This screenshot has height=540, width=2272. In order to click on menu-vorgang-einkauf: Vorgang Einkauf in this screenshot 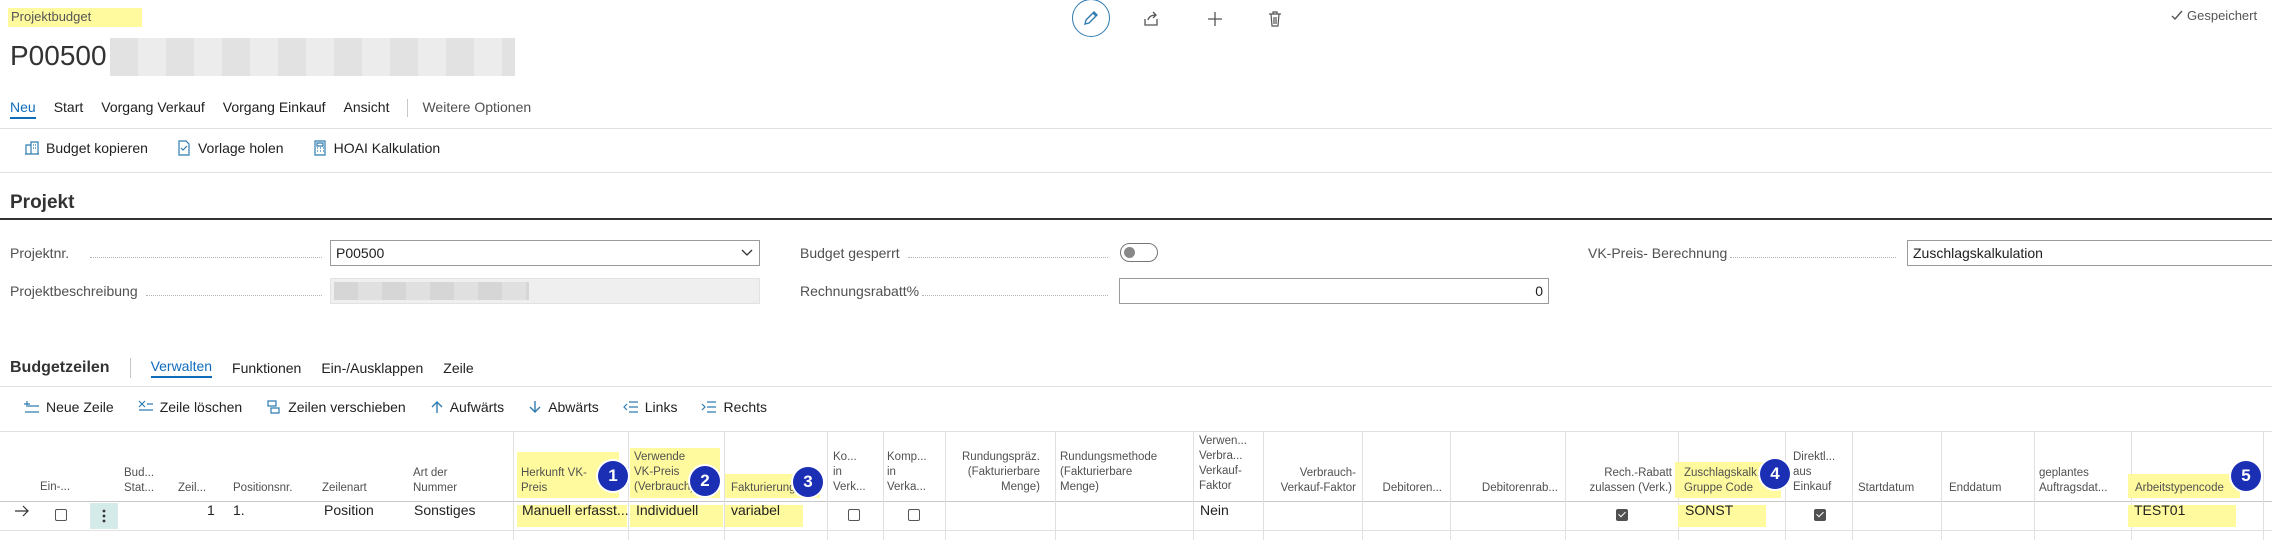, I will do `click(274, 109)`.